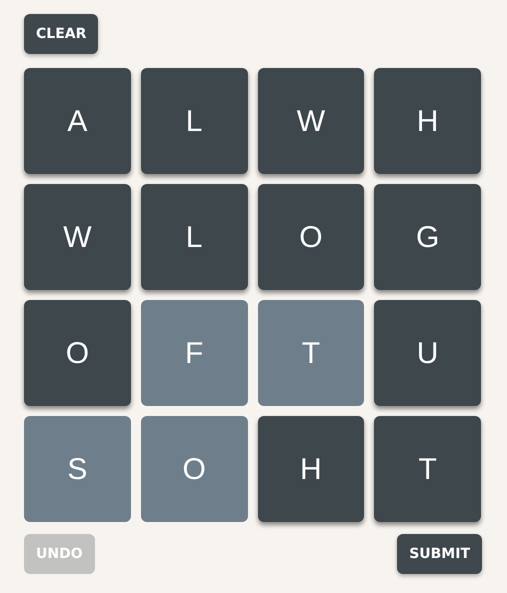 The width and height of the screenshot is (507, 593). What do you see at coordinates (194, 353) in the screenshot?
I see `letter-tile: F` at bounding box center [194, 353].